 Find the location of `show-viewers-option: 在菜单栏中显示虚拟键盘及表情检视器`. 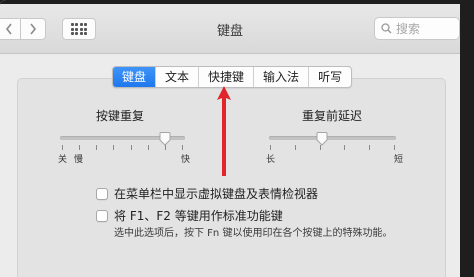

show-viewers-option: 在菜单栏中显示虚拟键盘及表情检视器 is located at coordinates (207, 193).